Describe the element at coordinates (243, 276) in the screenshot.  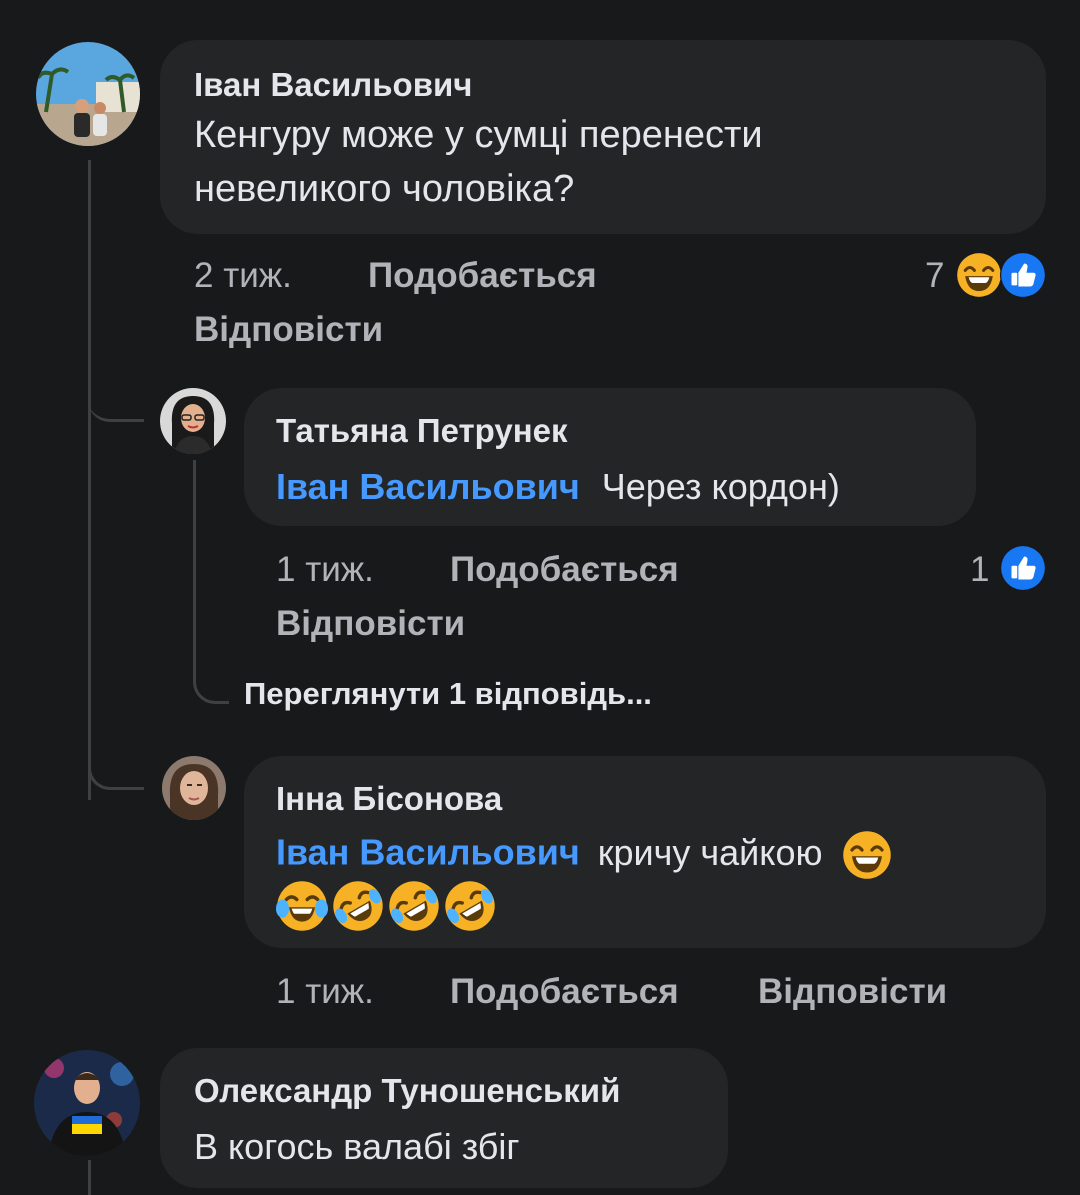
I see `comment-time: 2 тиж.` at that location.